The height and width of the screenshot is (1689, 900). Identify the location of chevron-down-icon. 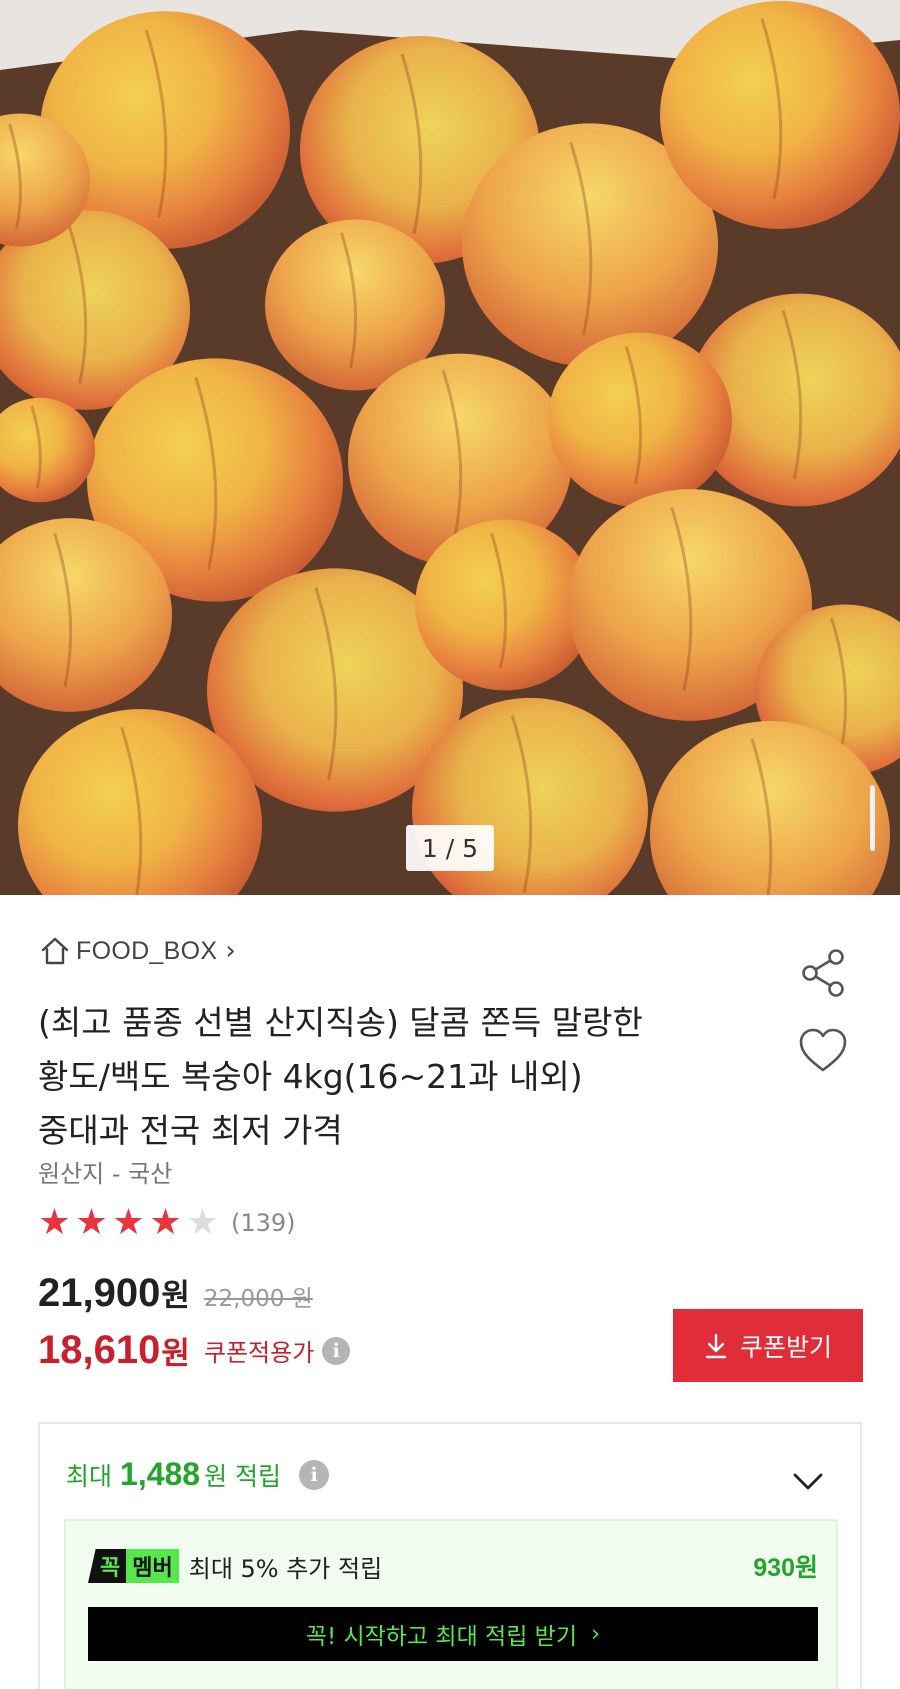
(808, 1481).